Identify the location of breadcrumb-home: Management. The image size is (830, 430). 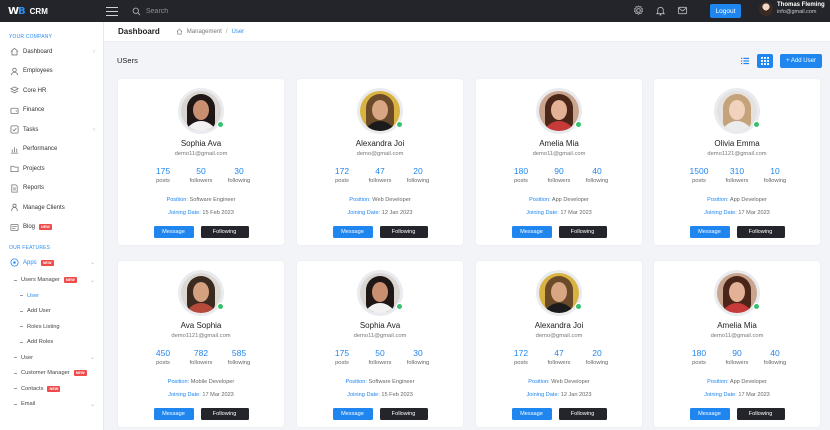
(204, 32).